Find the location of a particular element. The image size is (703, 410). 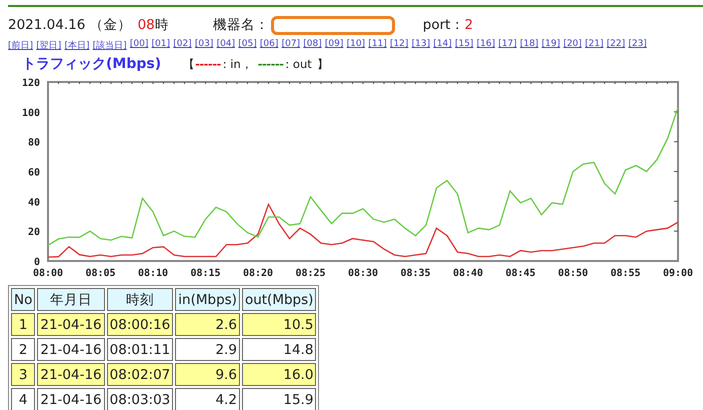

hour-value: 08 is located at coordinates (146, 25).